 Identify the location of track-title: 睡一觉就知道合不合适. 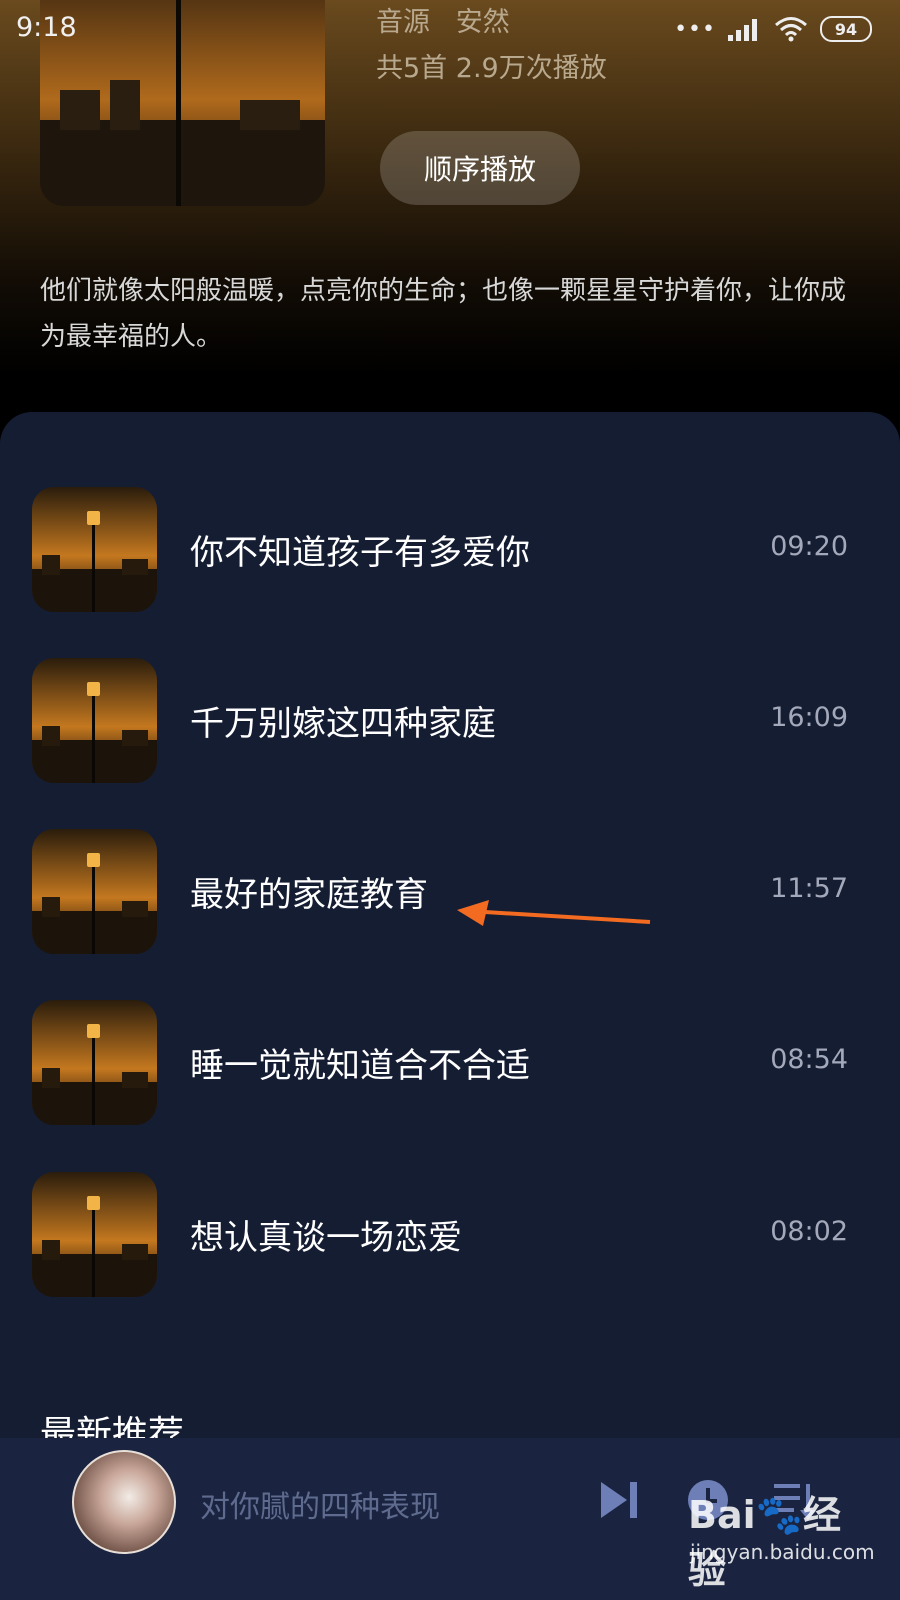
(360, 1062).